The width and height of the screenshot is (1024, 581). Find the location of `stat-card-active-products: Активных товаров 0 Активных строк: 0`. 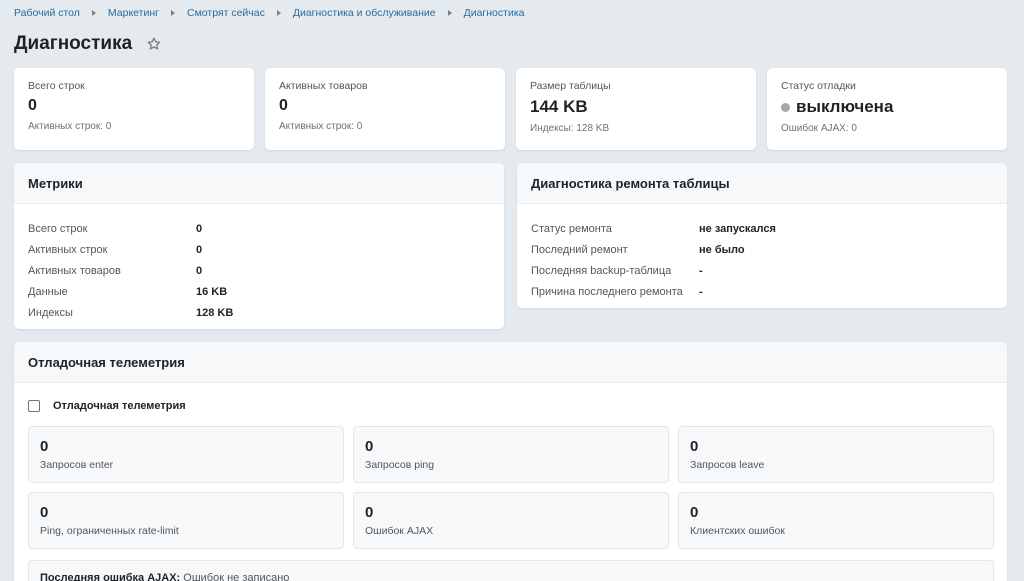

stat-card-active-products: Активных товаров 0 Активных строк: 0 is located at coordinates (385, 109).